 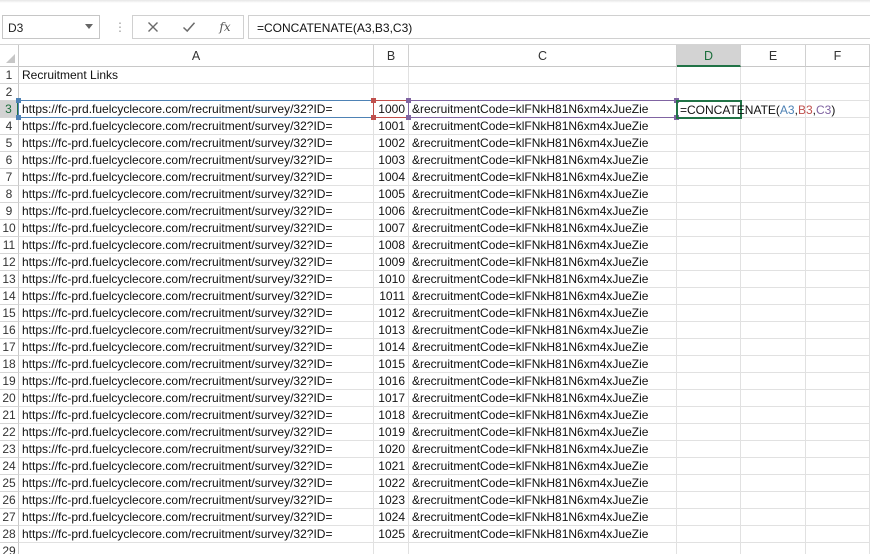 What do you see at coordinates (773, 75) in the screenshot?
I see `cell-e1` at bounding box center [773, 75].